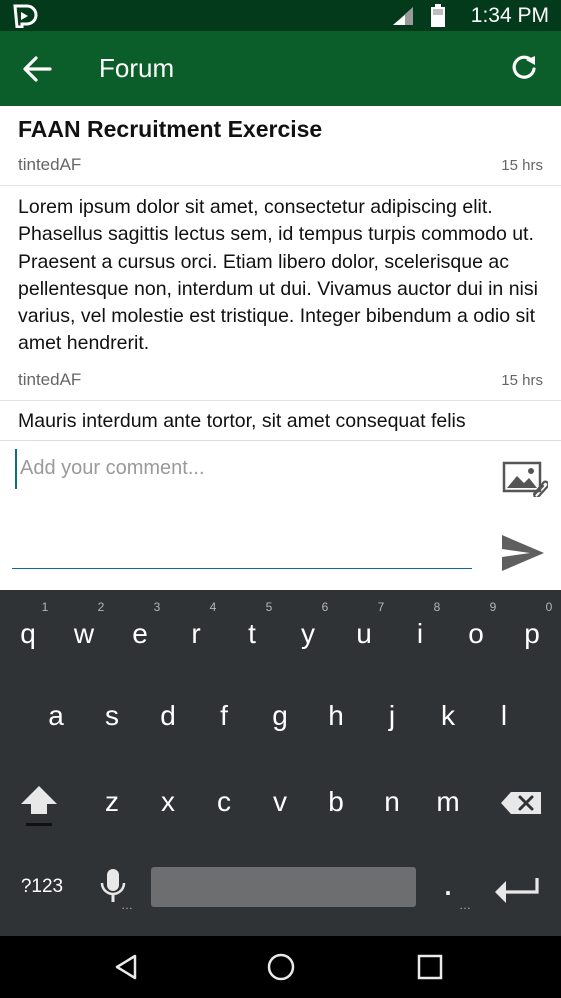  What do you see at coordinates (45, 607) in the screenshot?
I see `key-hint: 1` at bounding box center [45, 607].